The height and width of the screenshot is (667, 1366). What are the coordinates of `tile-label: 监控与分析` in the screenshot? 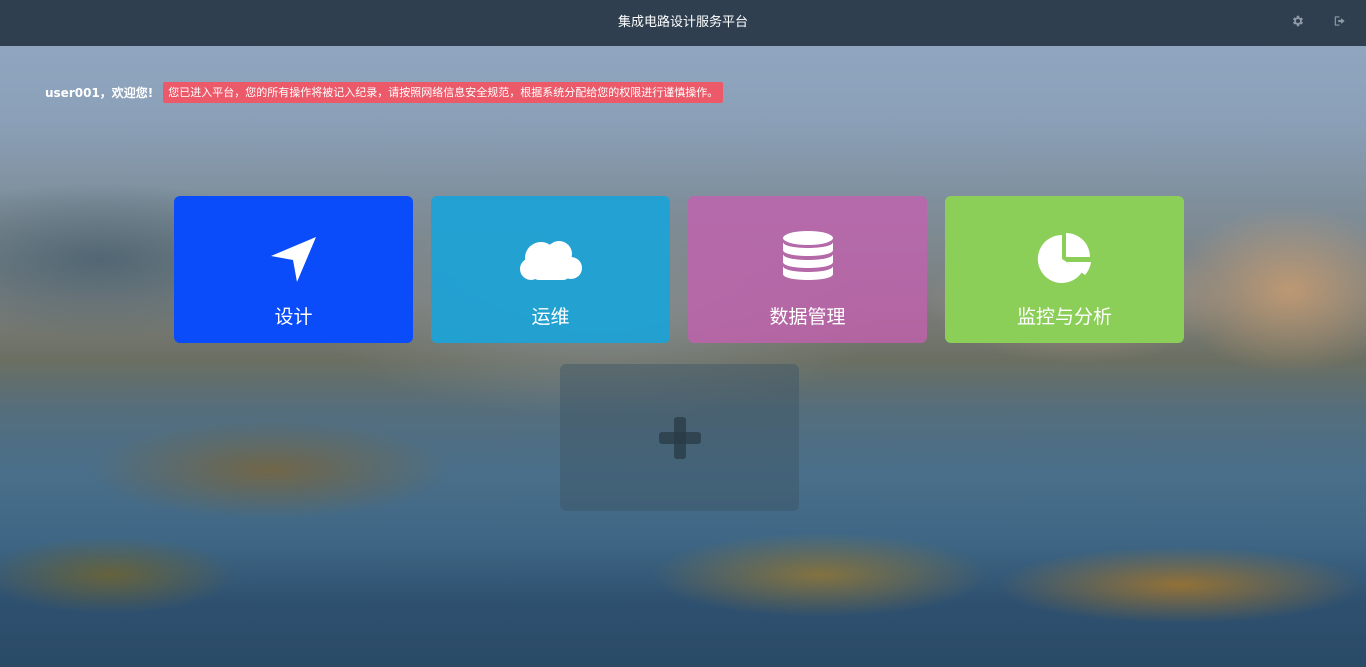 It's located at (1064, 317).